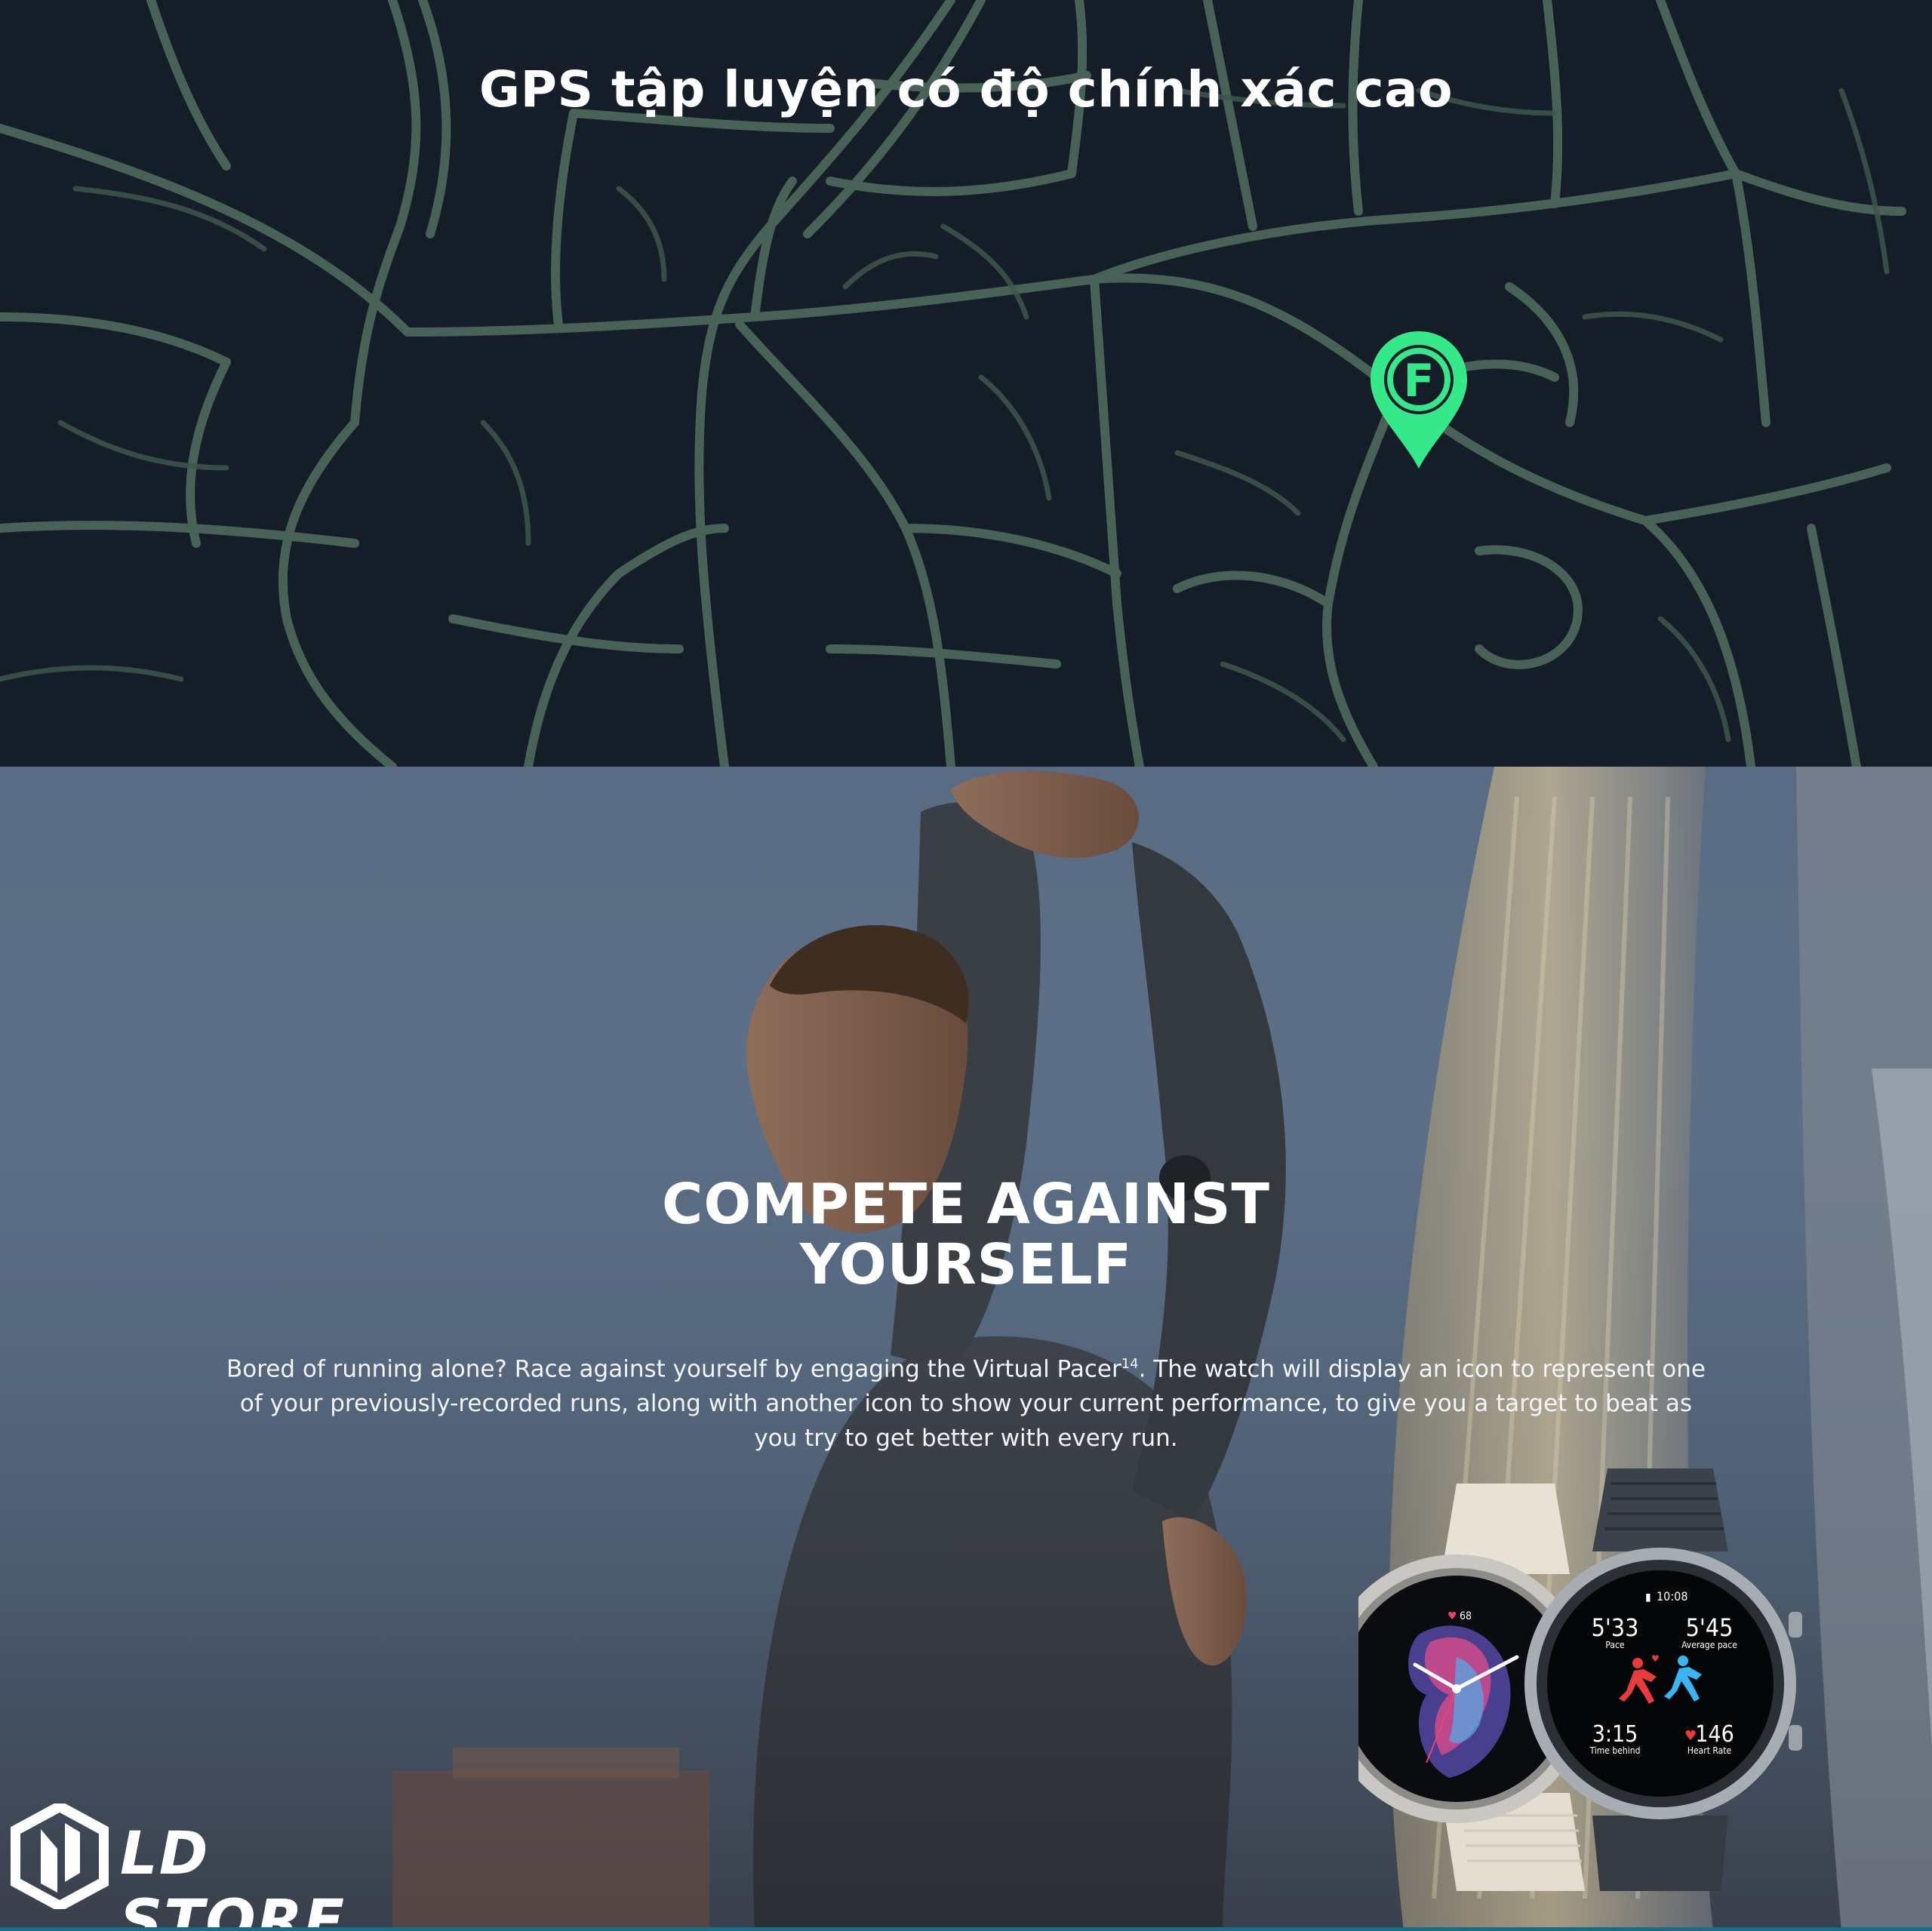 The height and width of the screenshot is (1931, 1932). I want to click on heart-rate-label: Heart Rate, so click(1709, 1750).